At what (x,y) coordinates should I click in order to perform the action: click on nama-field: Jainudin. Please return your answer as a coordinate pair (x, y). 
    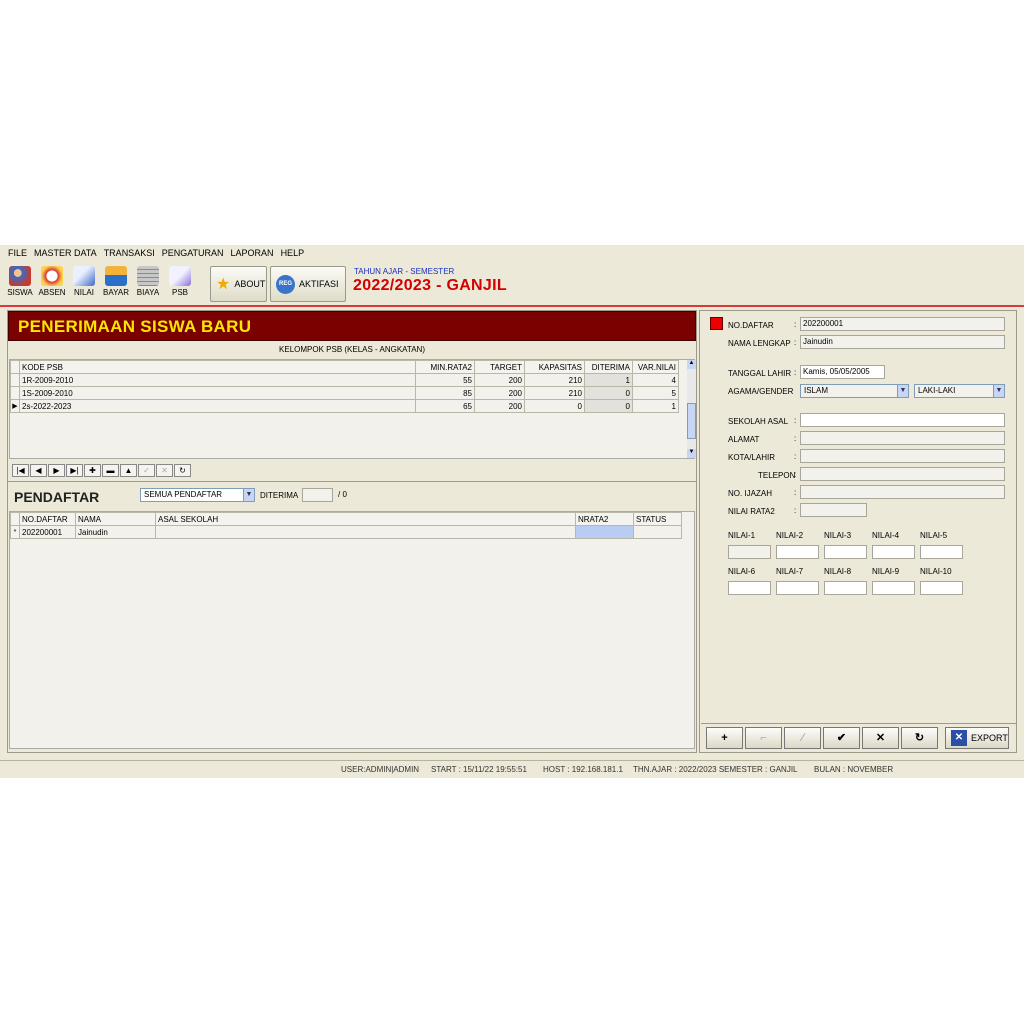
    Looking at the image, I should click on (902, 342).